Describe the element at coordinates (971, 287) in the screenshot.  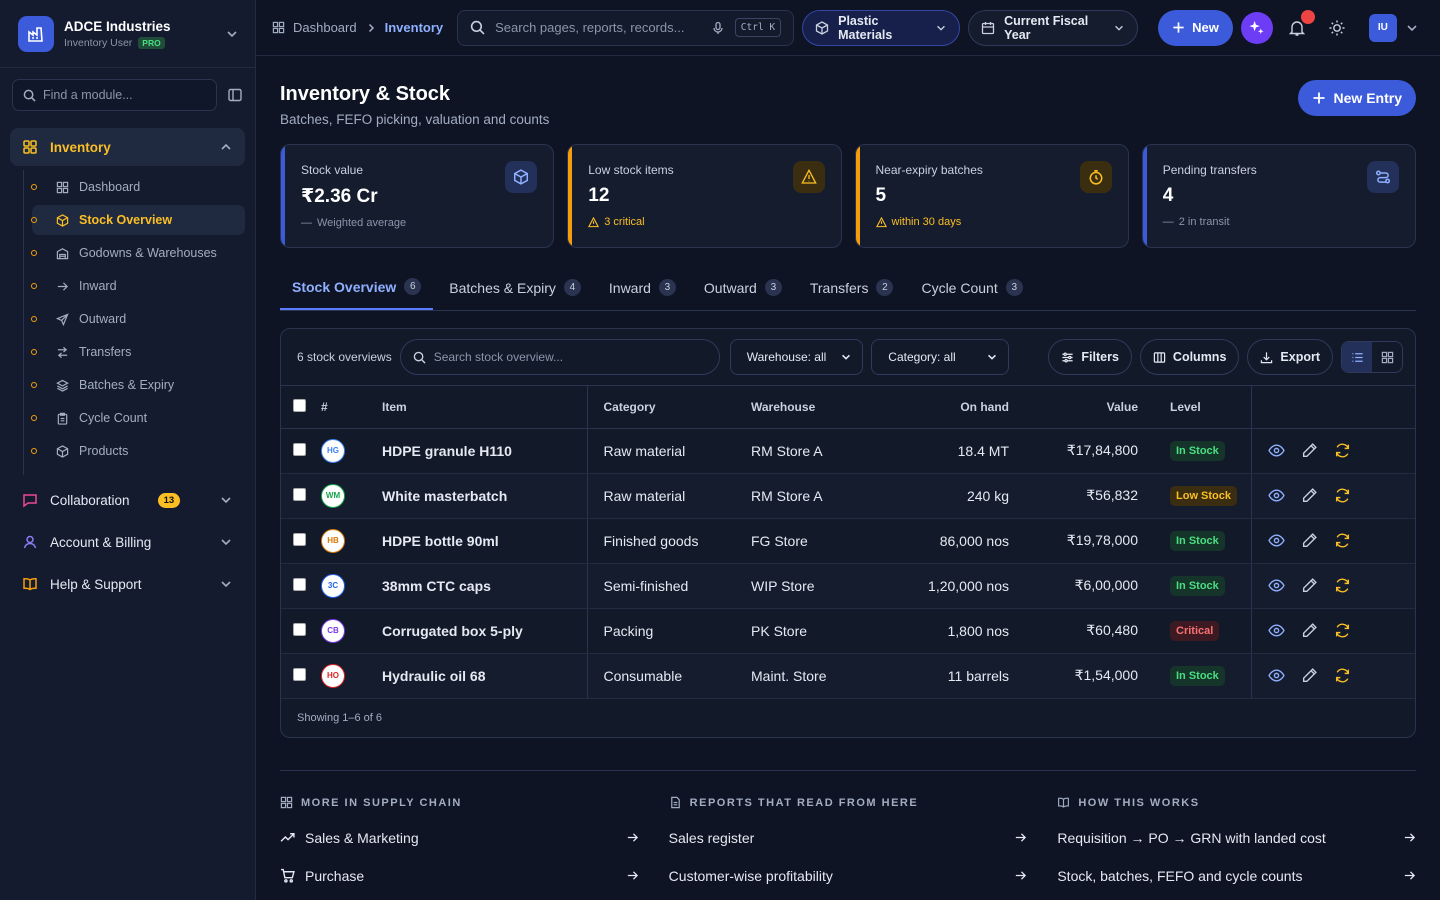
I see `tab-cycle-count: Cycle Count 3` at that location.